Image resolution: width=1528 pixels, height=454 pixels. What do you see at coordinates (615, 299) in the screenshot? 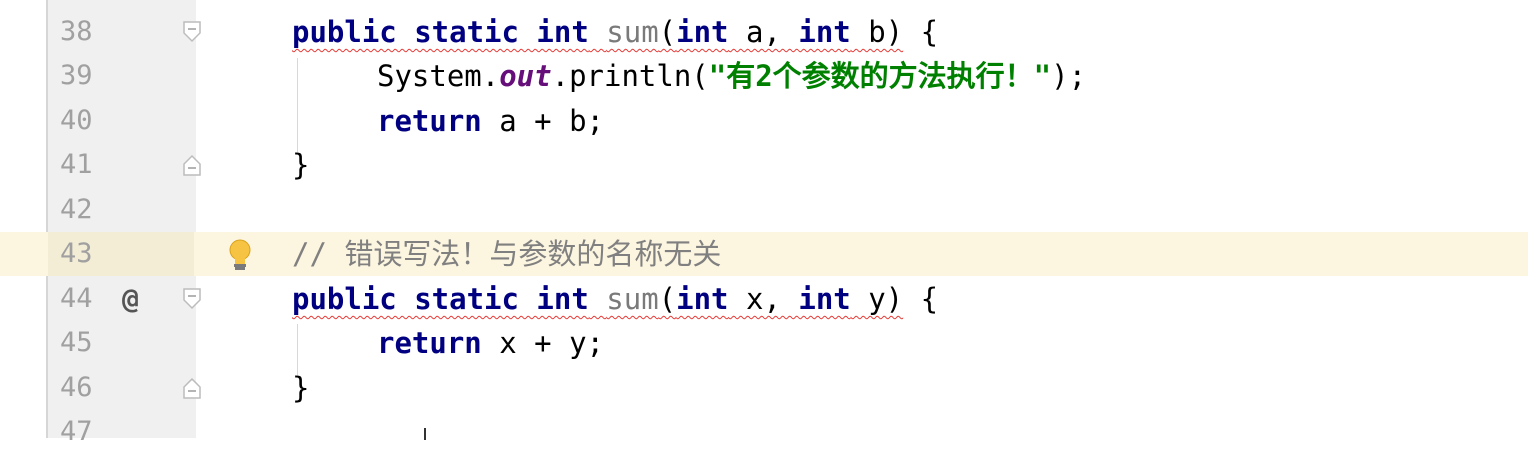
I see `code-text: public static int sum(int x, int y) {` at bounding box center [615, 299].